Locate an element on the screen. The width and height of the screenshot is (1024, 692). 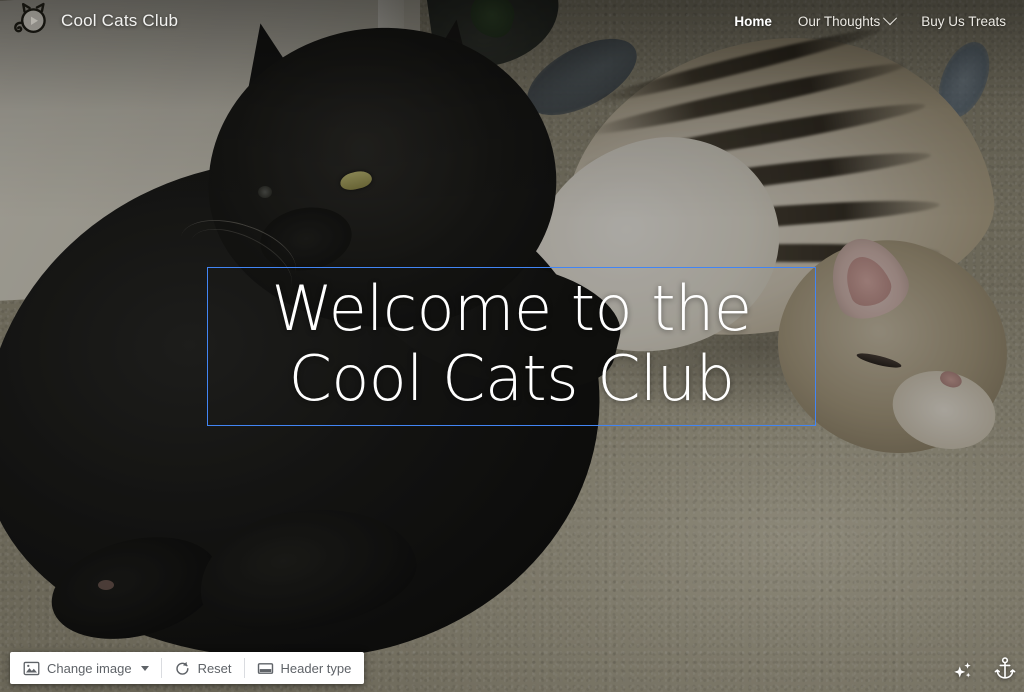
nav-item-home: Home is located at coordinates (753, 21).